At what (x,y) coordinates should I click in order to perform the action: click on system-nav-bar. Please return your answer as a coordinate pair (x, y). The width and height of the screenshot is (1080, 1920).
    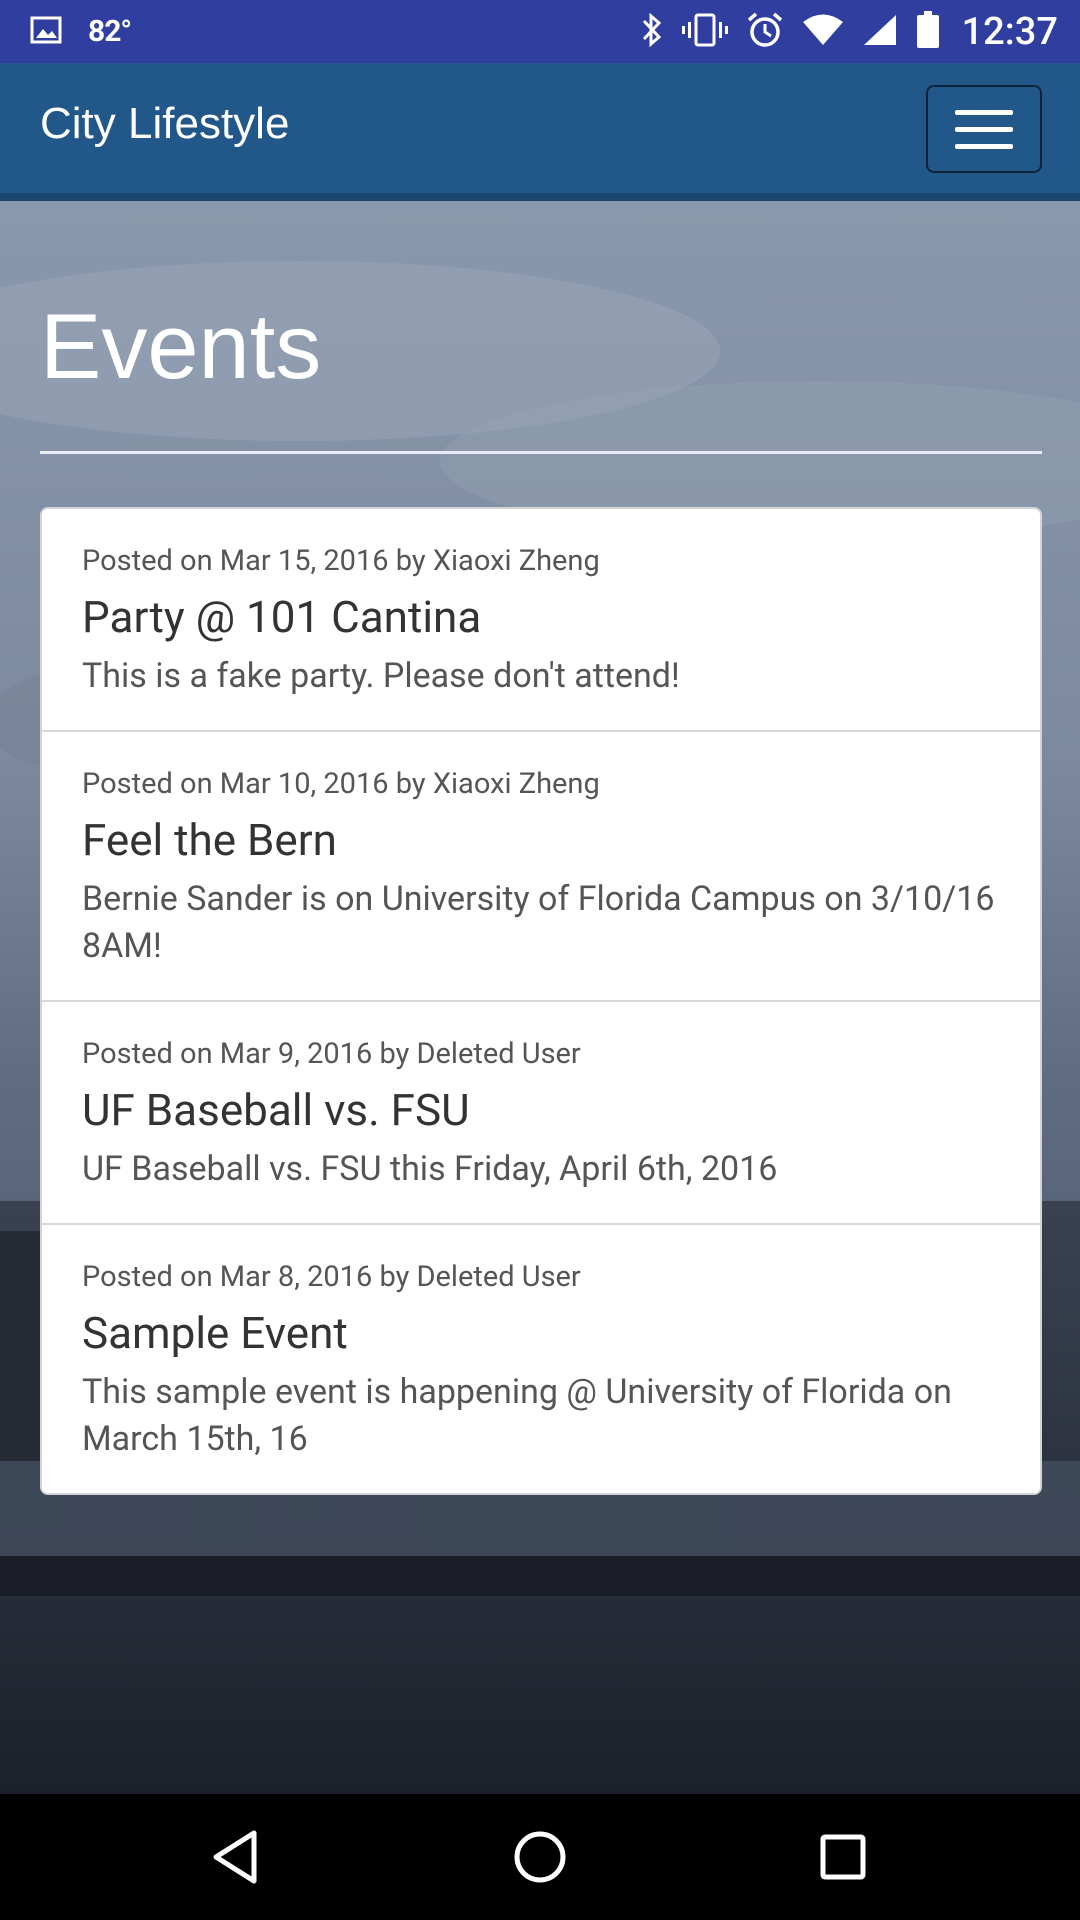
    Looking at the image, I should click on (540, 1857).